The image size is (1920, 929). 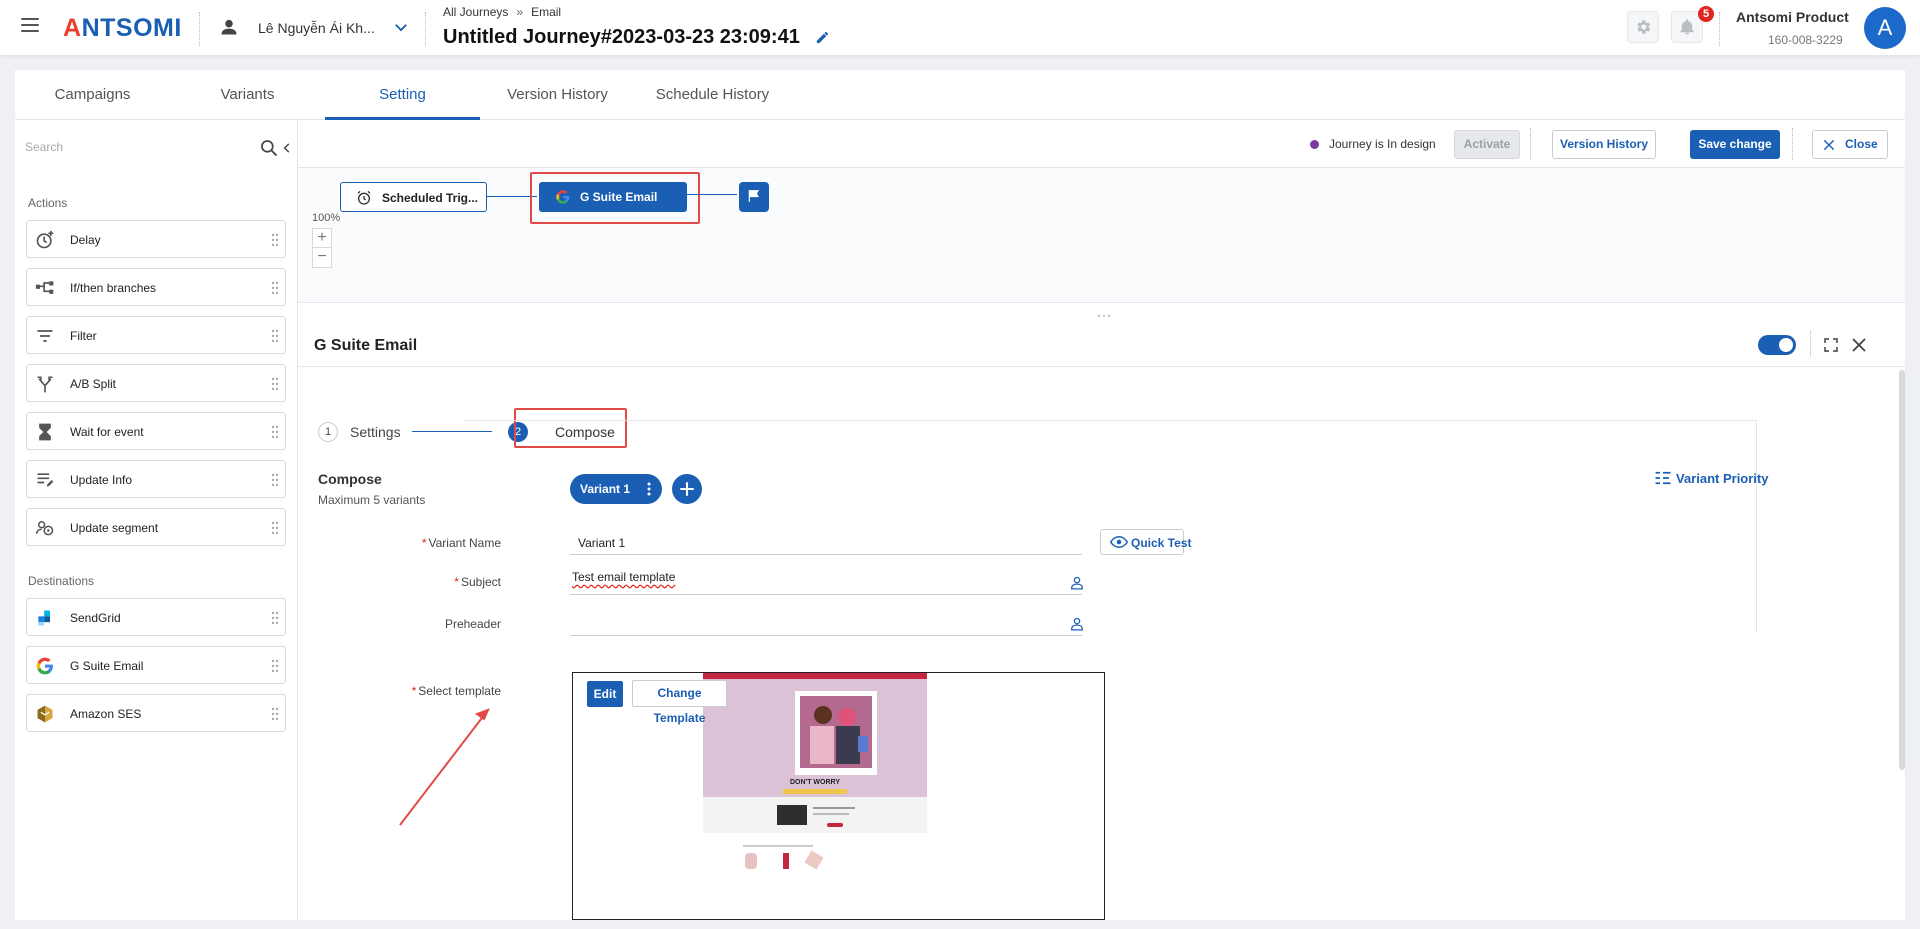 What do you see at coordinates (322, 238) in the screenshot?
I see `zoom-in-button: +` at bounding box center [322, 238].